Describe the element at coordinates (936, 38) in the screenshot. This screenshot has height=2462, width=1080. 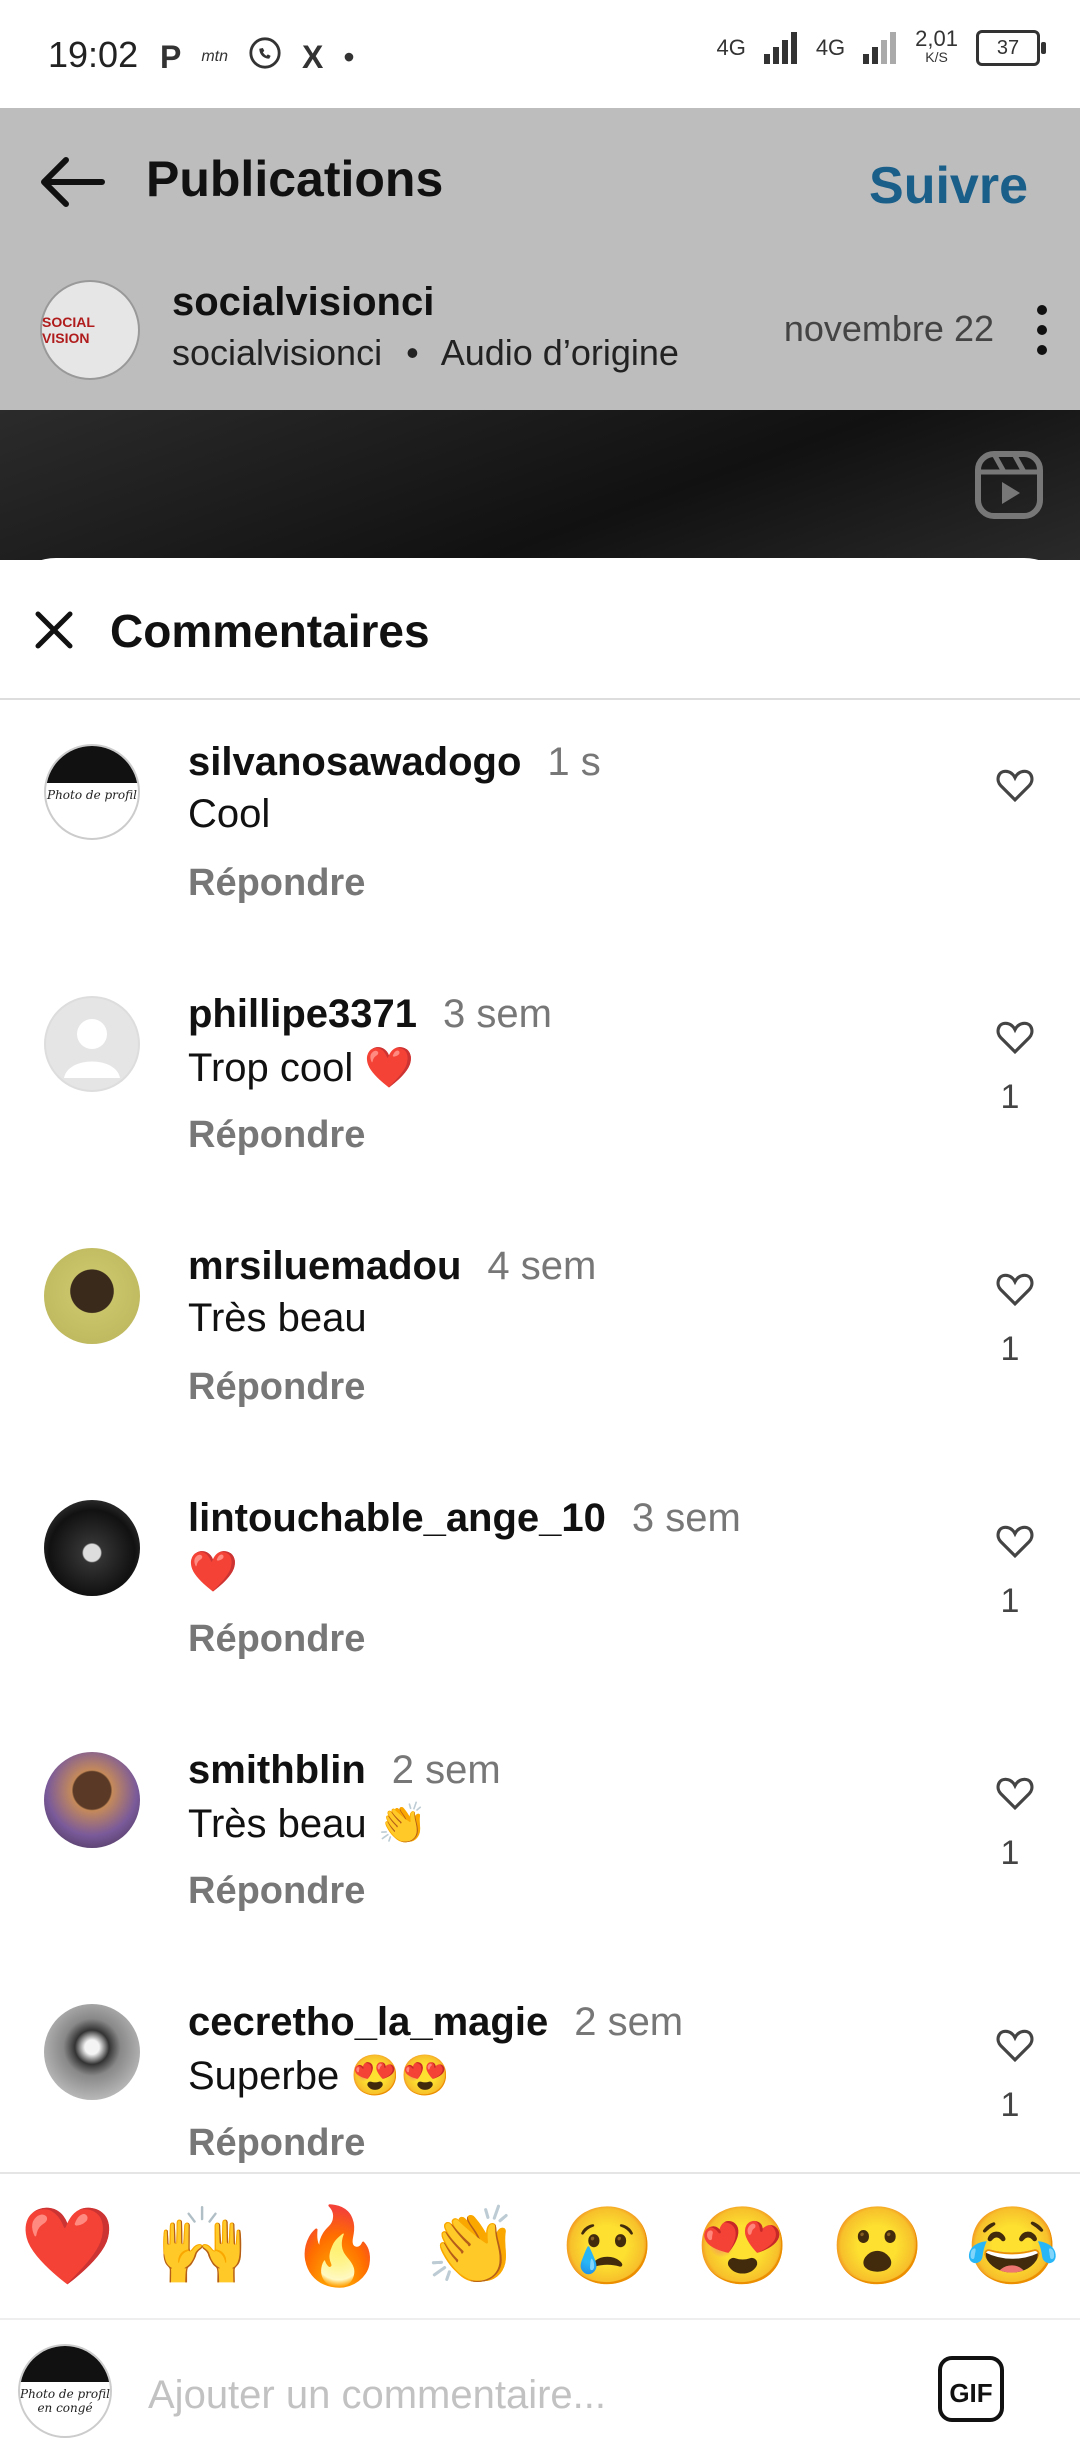
I see `speed-value: 2,01` at that location.